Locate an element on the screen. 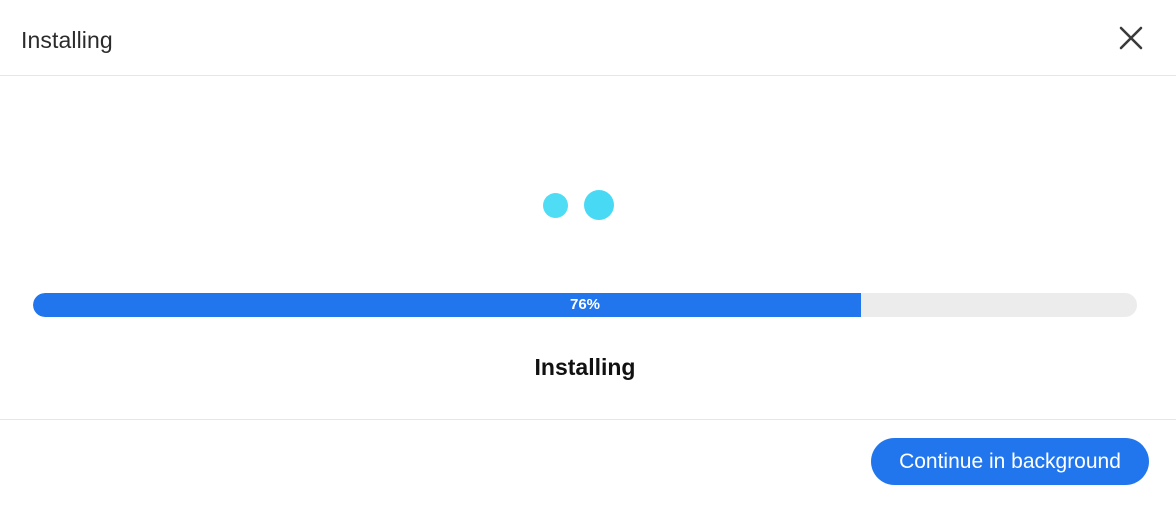  close-icon is located at coordinates (1131, 40).